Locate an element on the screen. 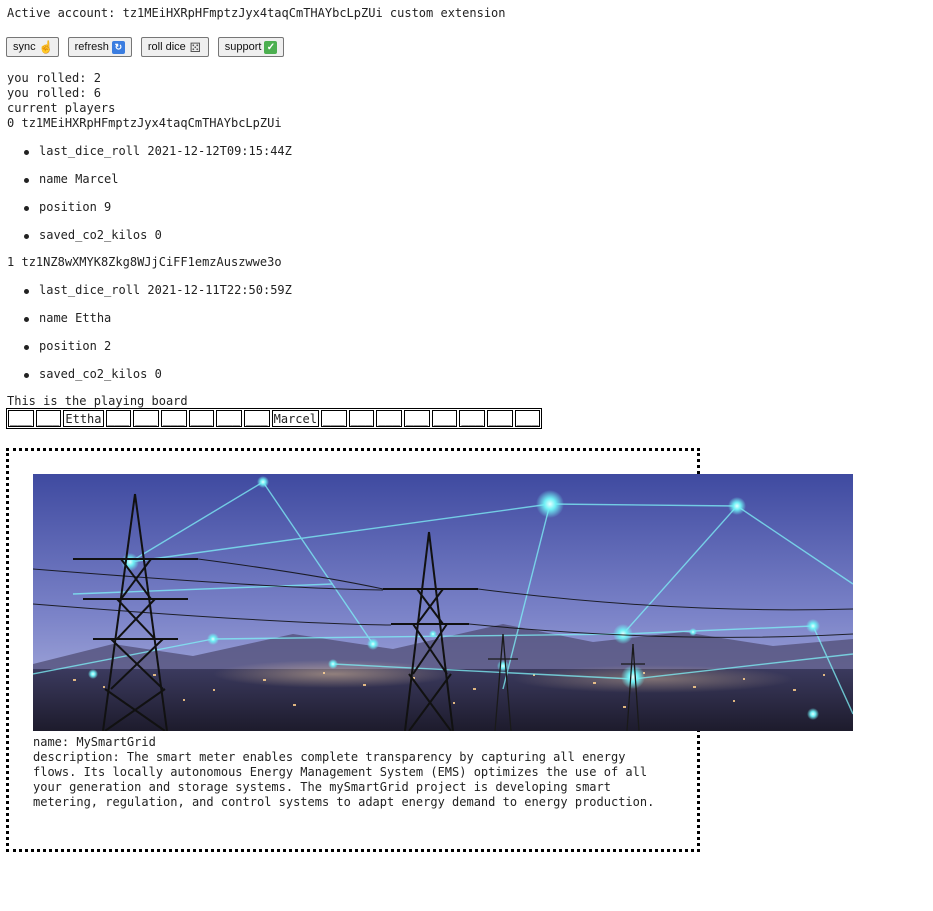 Image resolution: width=933 pixels, height=911 pixels. log-line: you rolled: 6 is located at coordinates (54, 93).